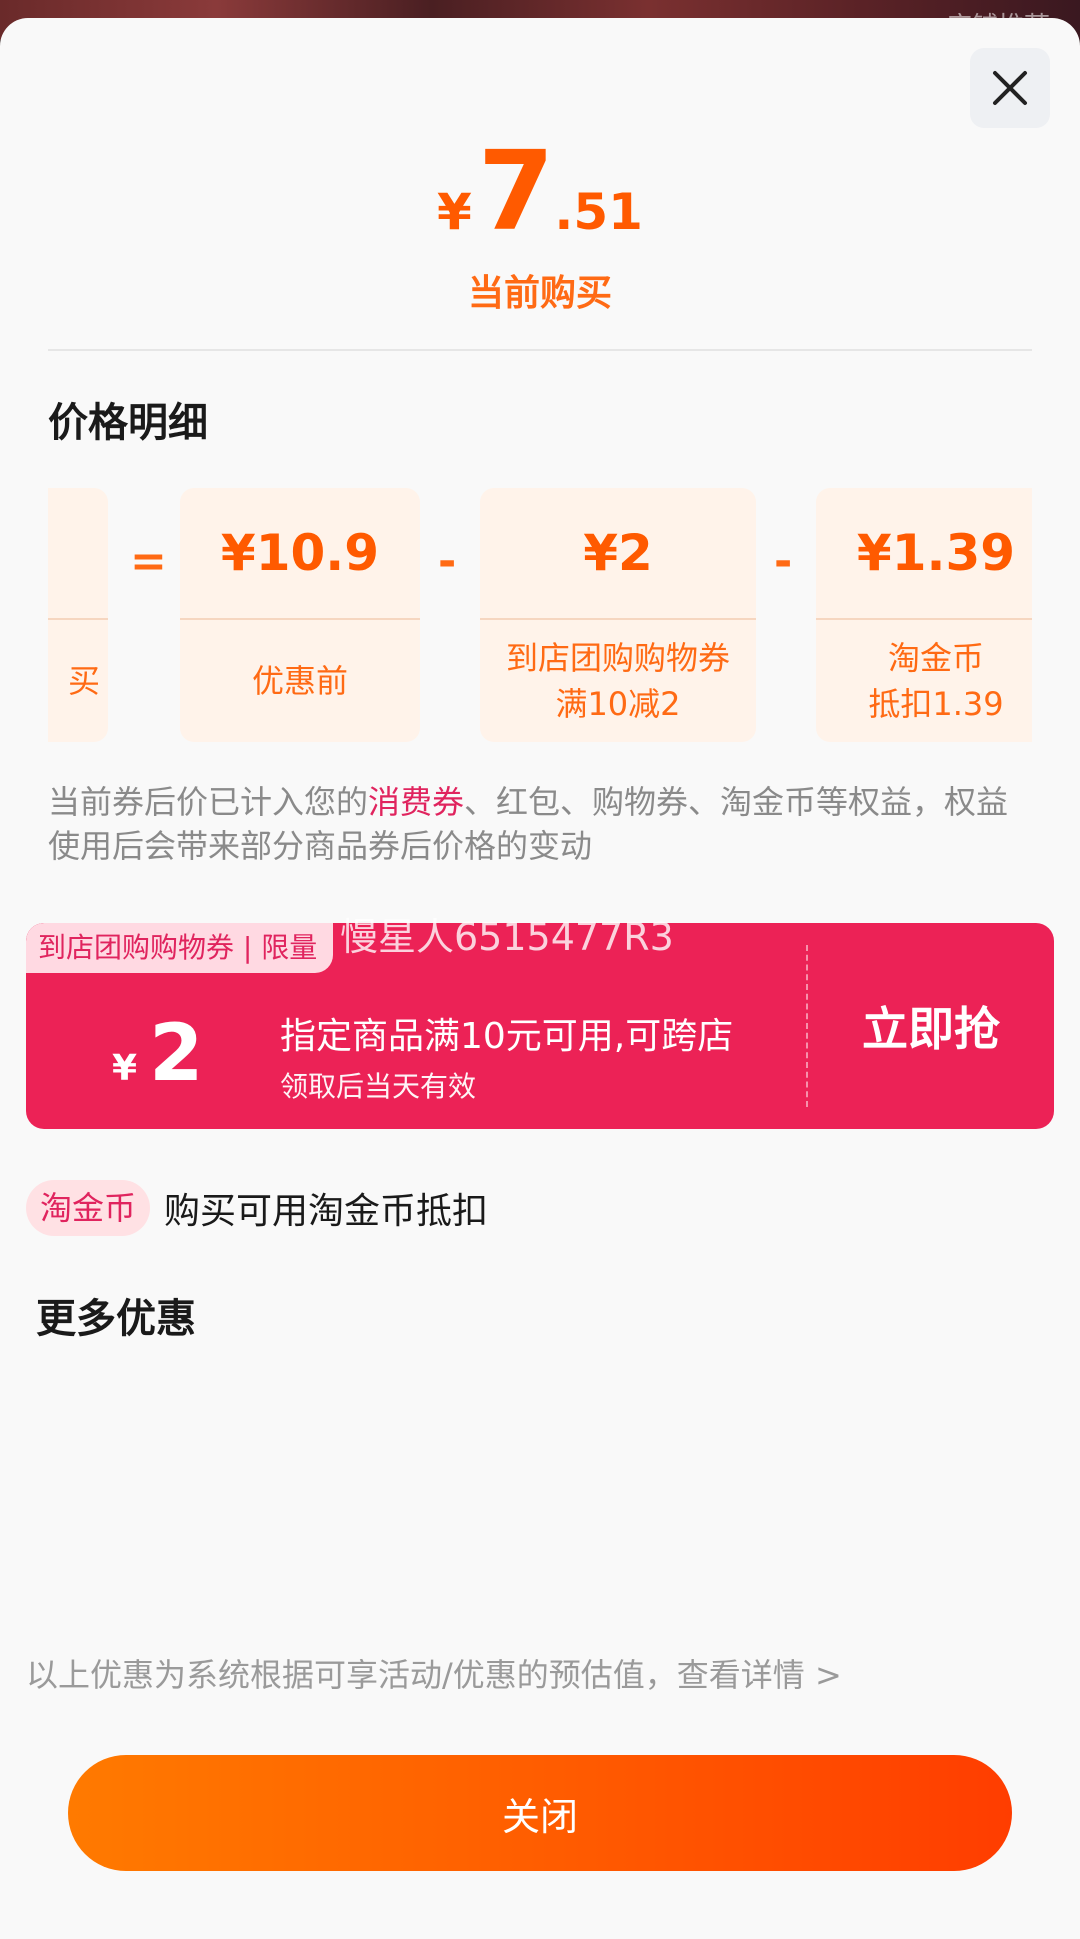  What do you see at coordinates (539, 293) in the screenshot?
I see `price-caption: 当前购买` at bounding box center [539, 293].